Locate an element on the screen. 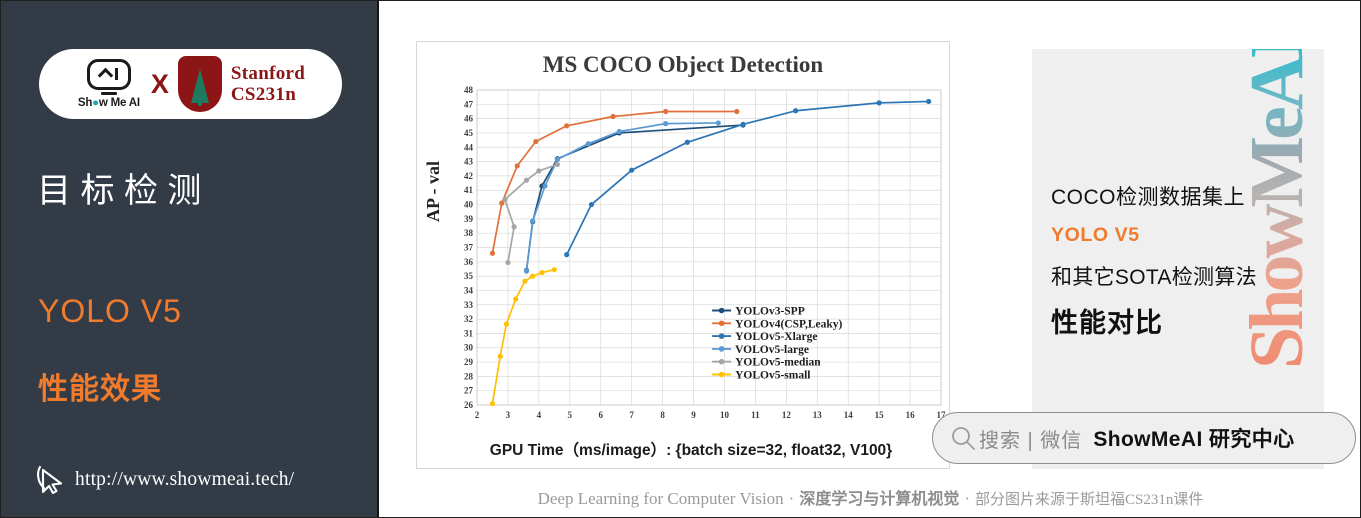 Image resolution: width=1361 pixels, height=518 pixels. showmeai-logo-icon: Sh●w Me AI is located at coordinates (109, 84).